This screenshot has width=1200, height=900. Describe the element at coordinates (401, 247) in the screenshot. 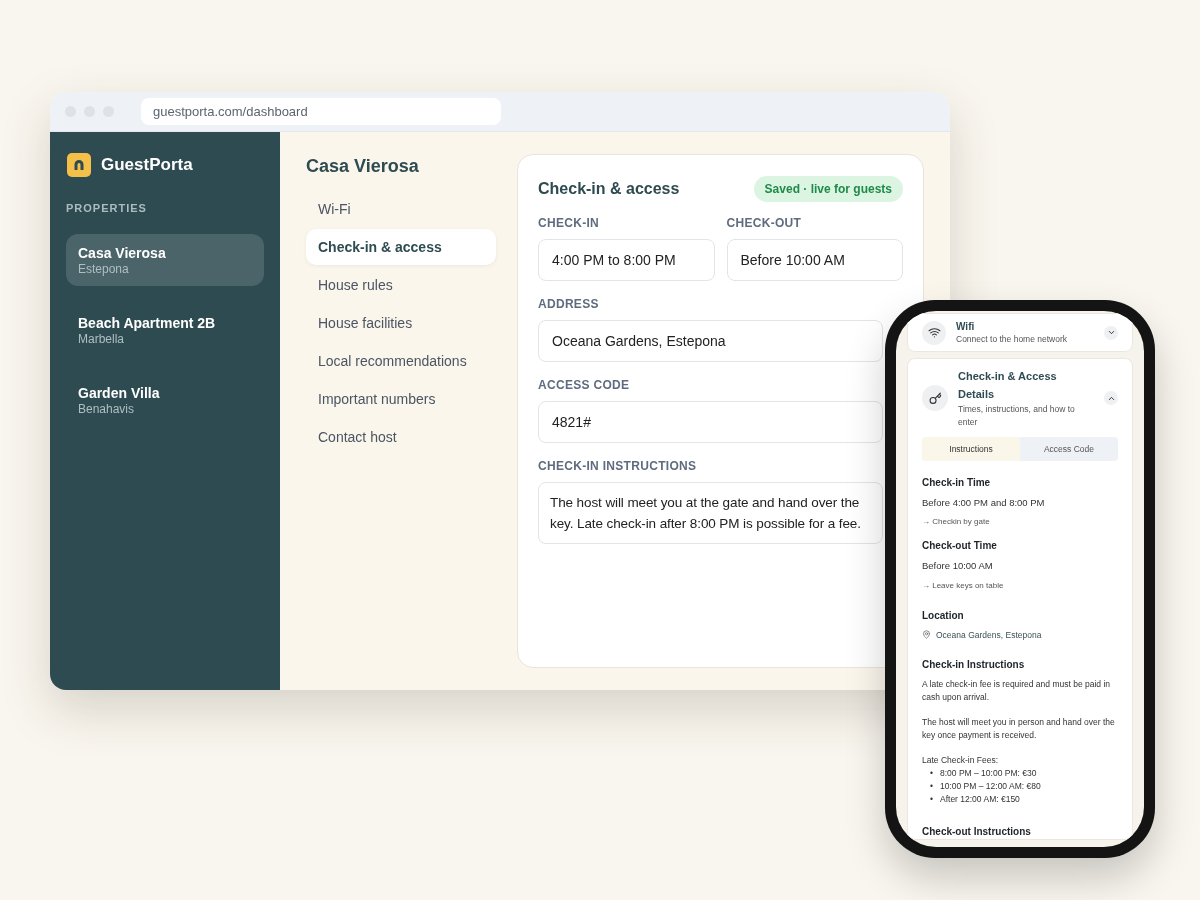

I see `nav-item: Check-in & access` at that location.